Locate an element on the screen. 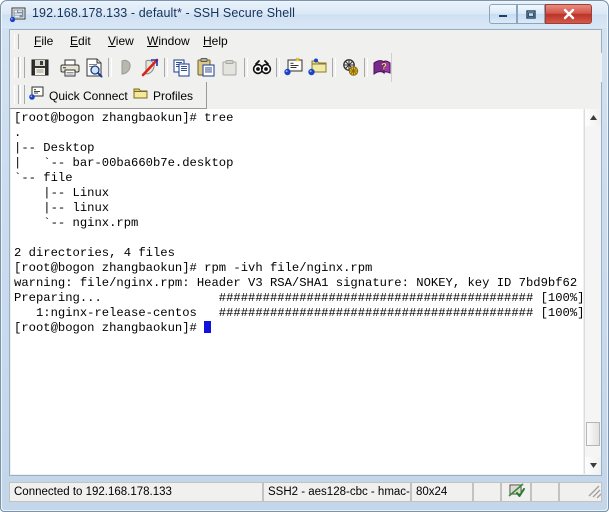 This screenshot has height=512, width=609. maximize-icon is located at coordinates (531, 14).